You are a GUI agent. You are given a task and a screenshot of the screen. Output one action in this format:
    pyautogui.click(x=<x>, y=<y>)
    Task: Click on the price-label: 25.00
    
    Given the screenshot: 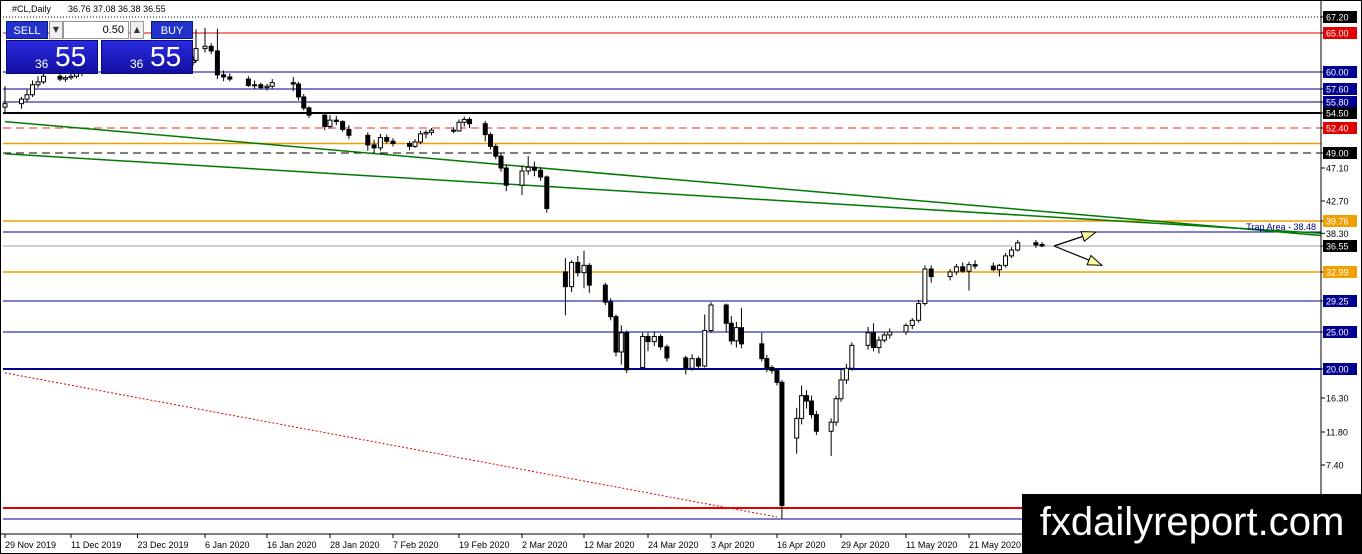 What is the action you would take?
    pyautogui.click(x=1337, y=333)
    